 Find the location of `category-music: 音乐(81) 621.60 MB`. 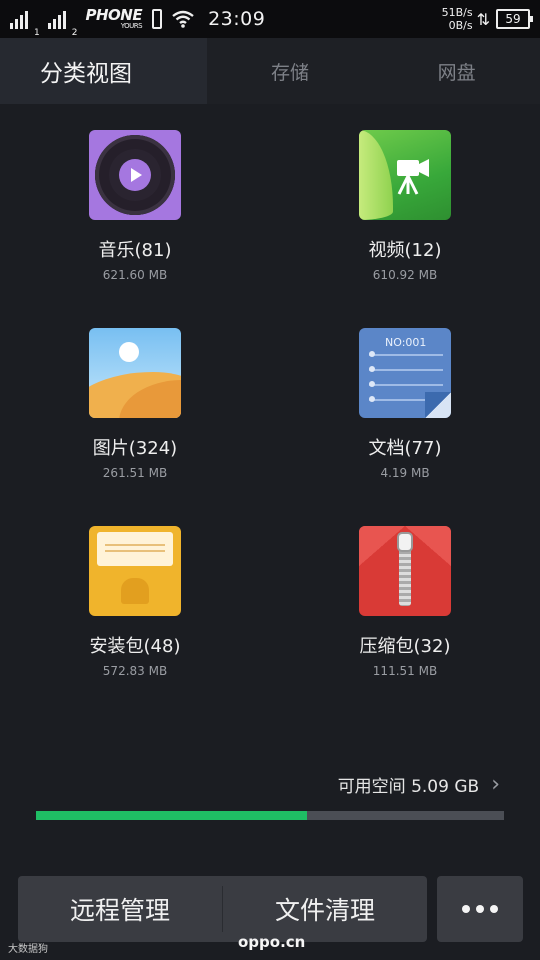

category-music: 音乐(81) 621.60 MB is located at coordinates (135, 206).